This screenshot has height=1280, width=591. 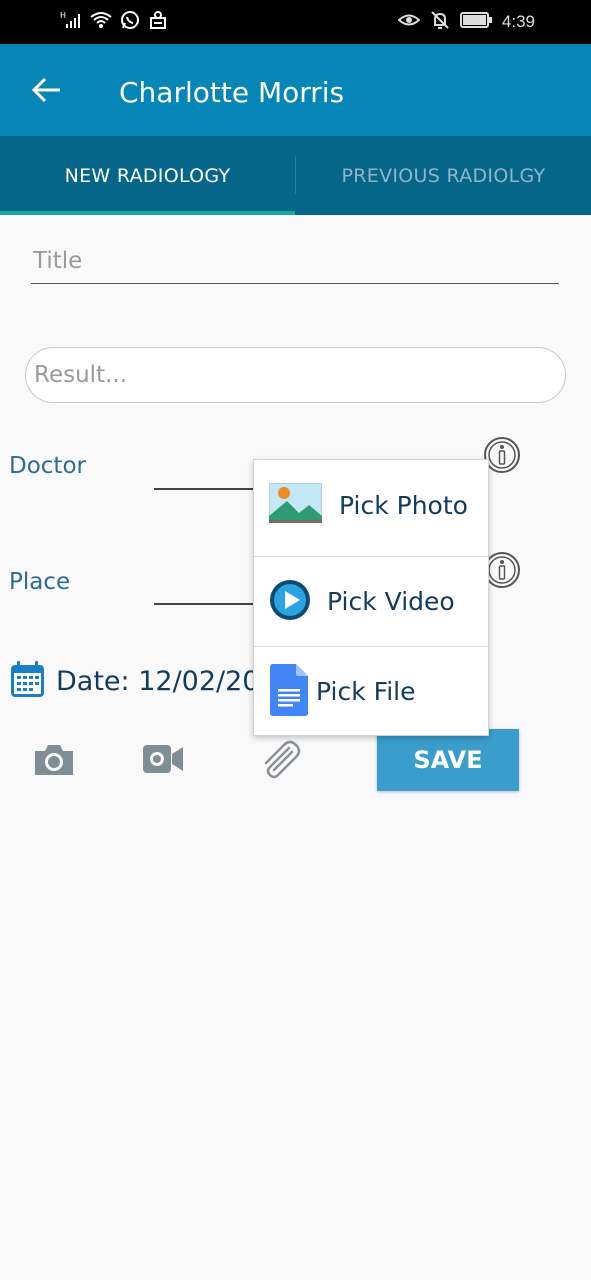 I want to click on image-icon, so click(x=295, y=504).